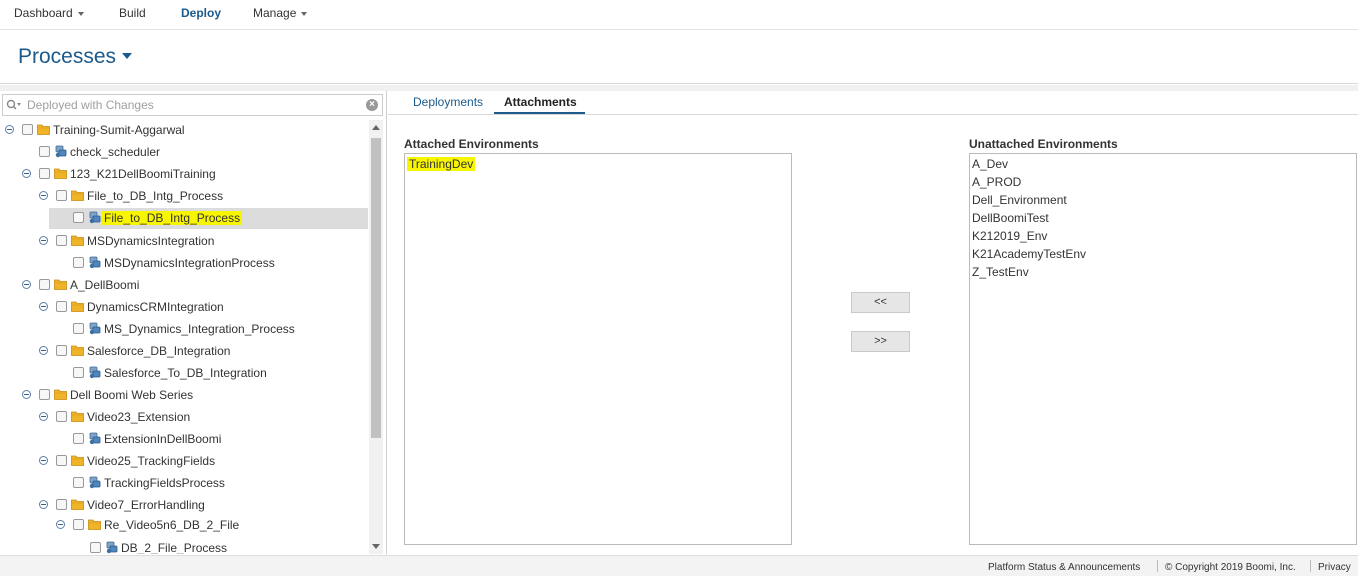 The height and width of the screenshot is (576, 1358). I want to click on tree-row: TrackingFieldsProcess, so click(184, 483).